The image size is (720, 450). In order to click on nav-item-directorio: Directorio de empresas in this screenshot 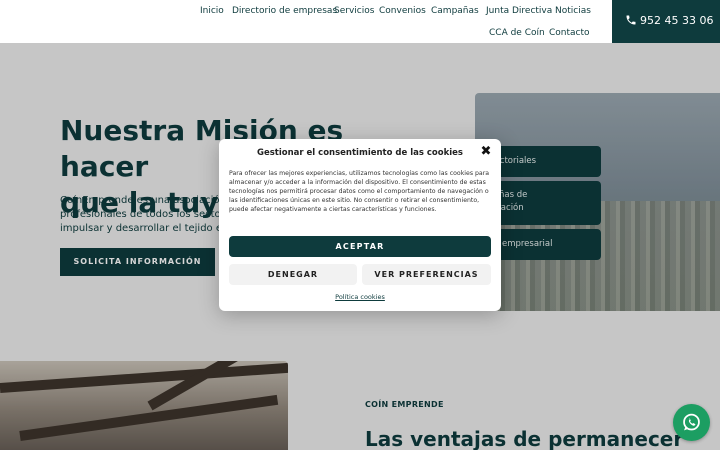, I will do `click(284, 11)`.